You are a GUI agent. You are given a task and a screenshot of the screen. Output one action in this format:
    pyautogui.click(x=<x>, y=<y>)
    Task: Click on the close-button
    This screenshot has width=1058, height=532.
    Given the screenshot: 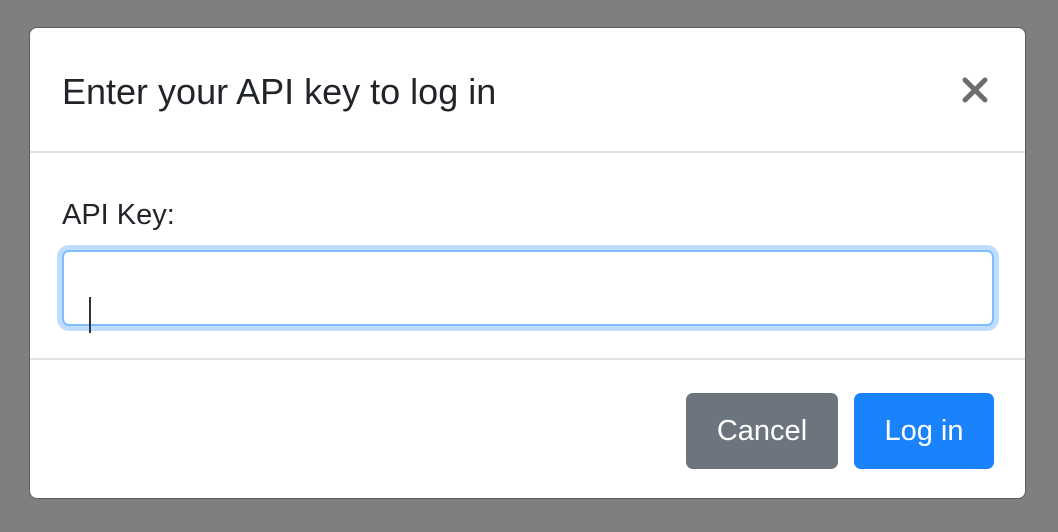 What is the action you would take?
    pyautogui.click(x=975, y=90)
    